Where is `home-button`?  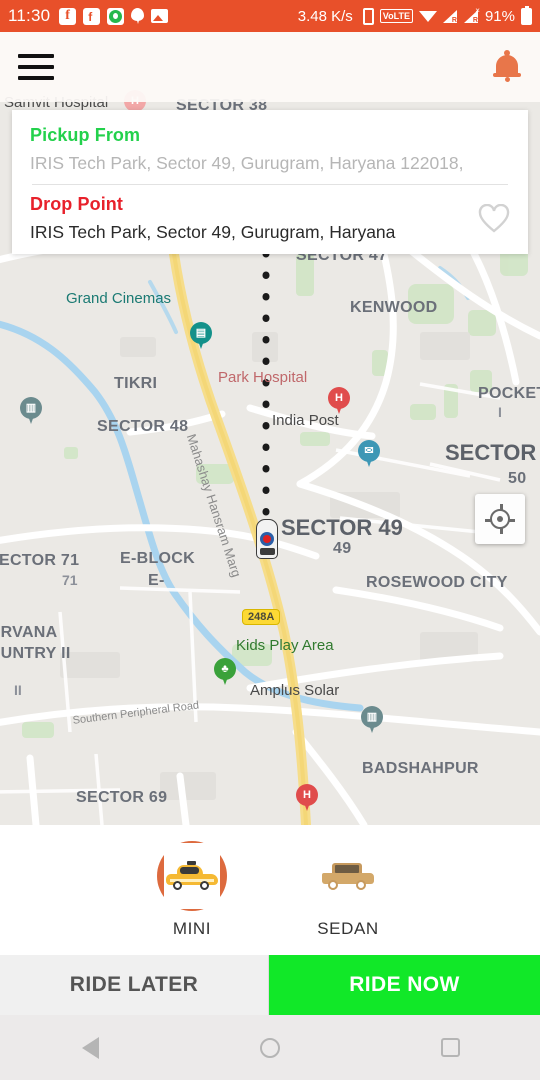 home-button is located at coordinates (270, 1048).